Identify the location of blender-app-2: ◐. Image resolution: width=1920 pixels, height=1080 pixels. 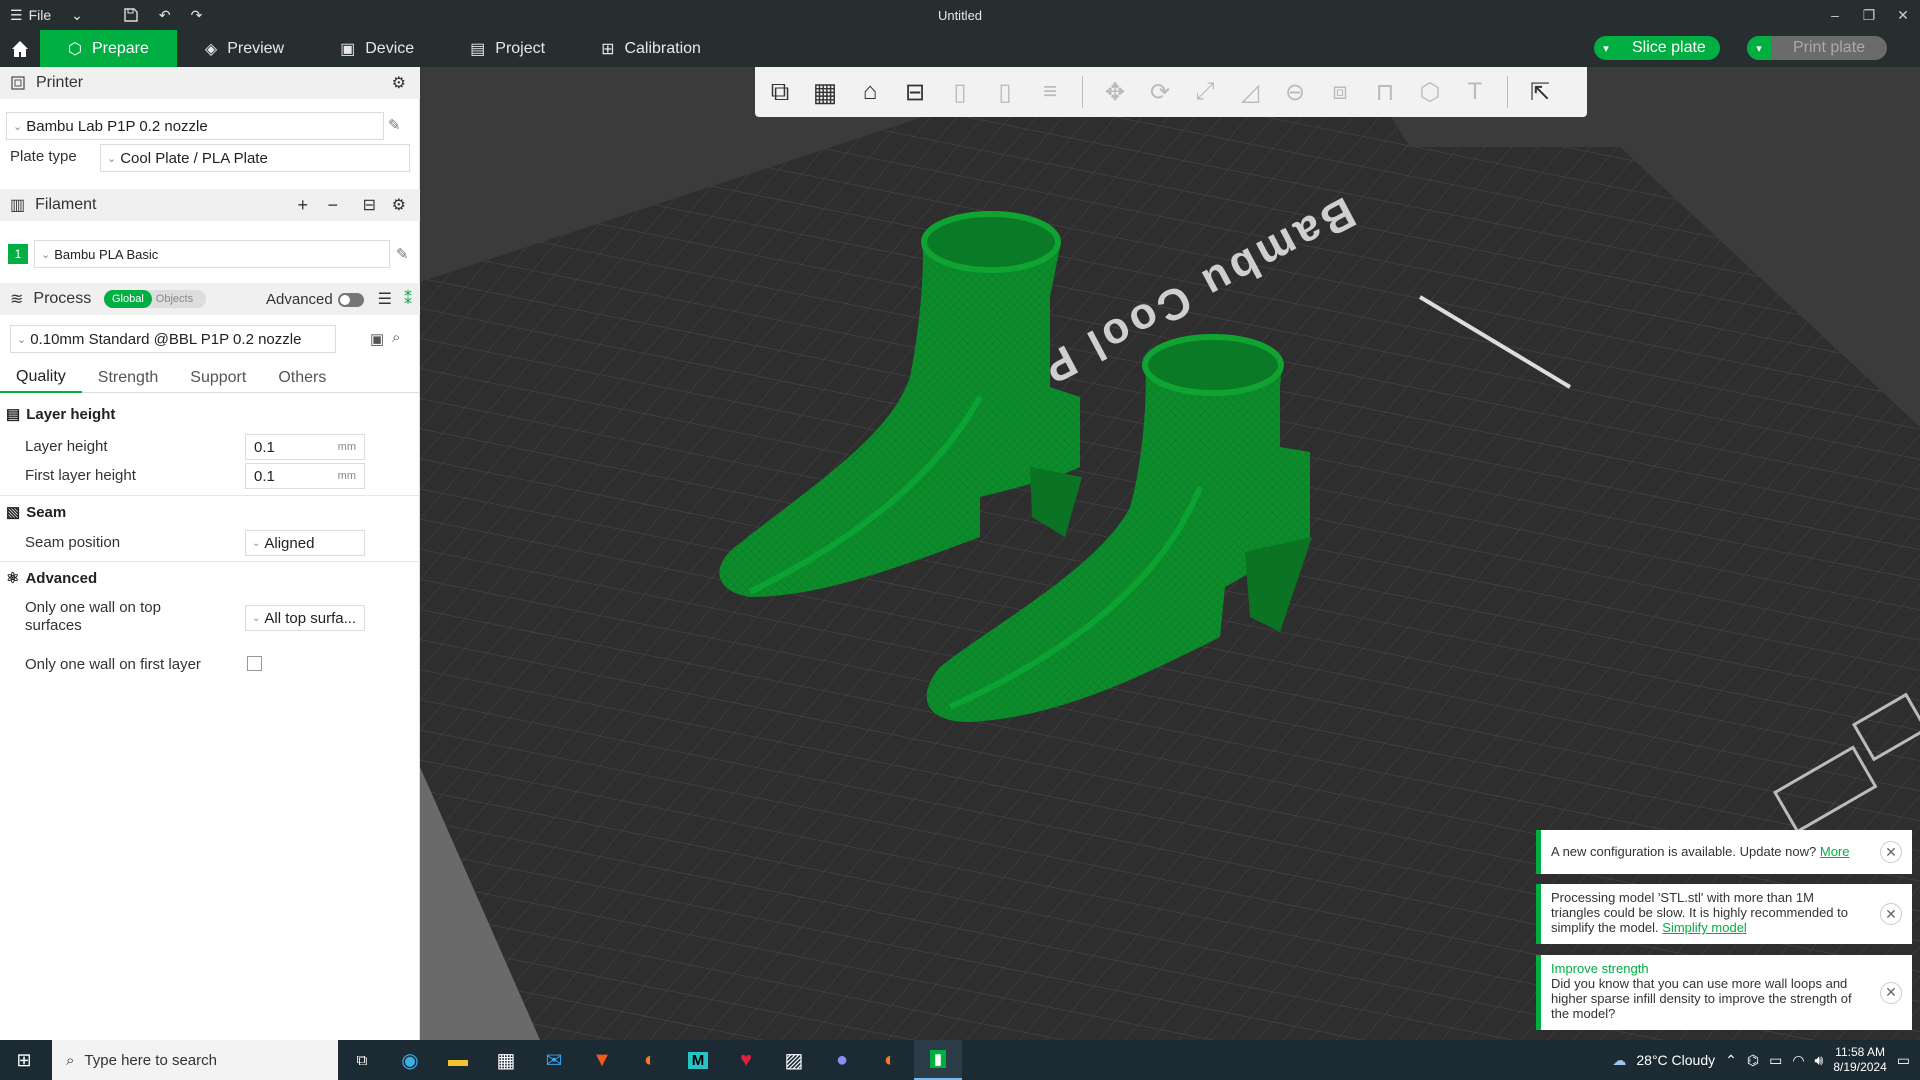
(890, 1060).